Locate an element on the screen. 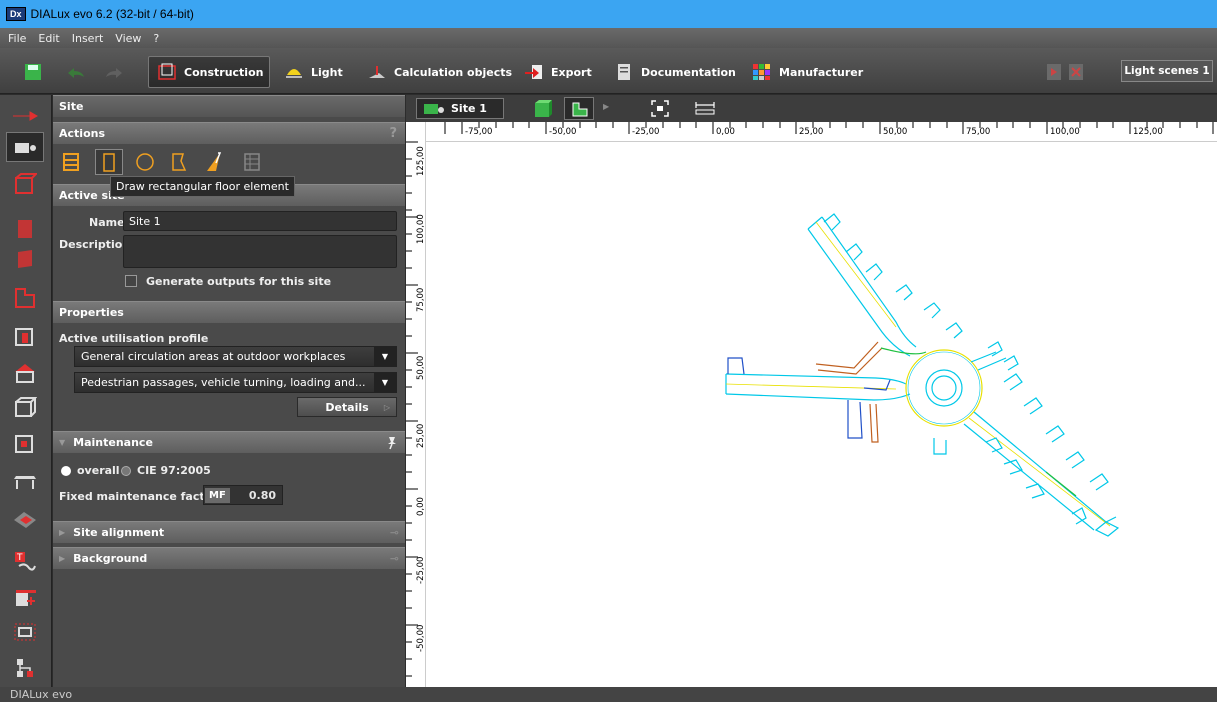 This screenshot has height=702, width=1217. building-icon is located at coordinates (26, 183).